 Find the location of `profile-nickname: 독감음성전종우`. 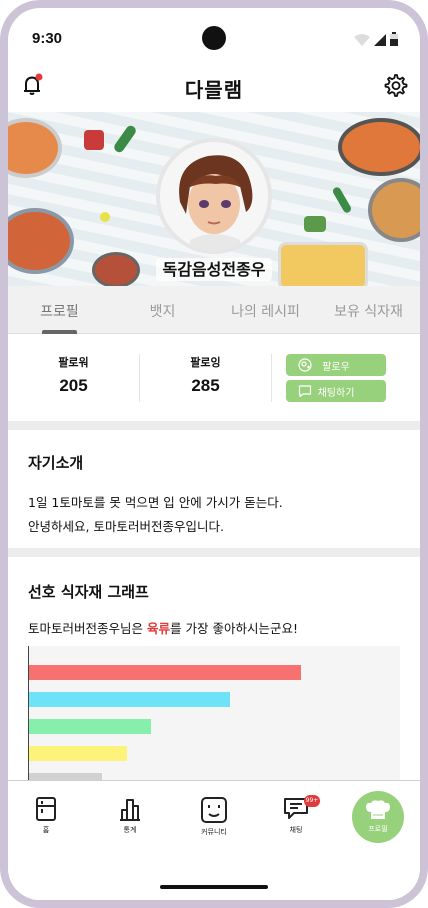

profile-nickname: 독감음성전종우 is located at coordinates (214, 268).